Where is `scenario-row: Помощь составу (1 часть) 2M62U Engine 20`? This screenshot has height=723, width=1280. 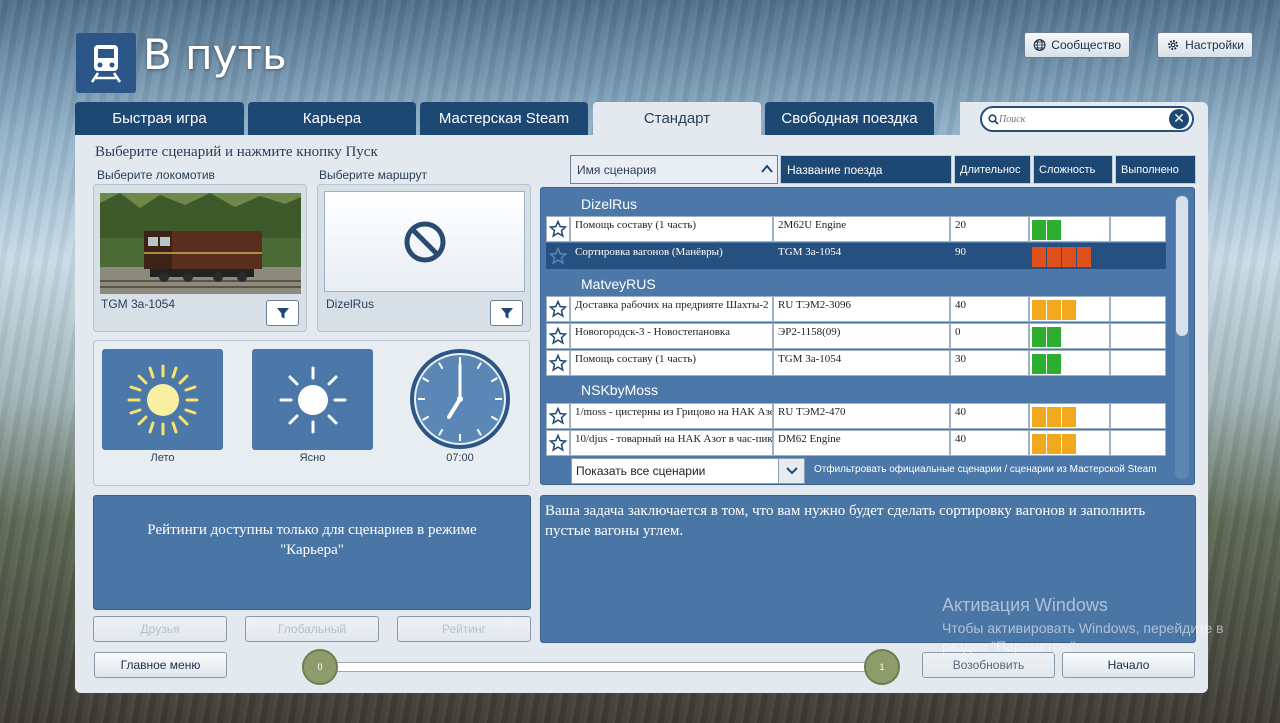 scenario-row: Помощь составу (1 часть) 2M62U Engine 20 is located at coordinates (859, 229).